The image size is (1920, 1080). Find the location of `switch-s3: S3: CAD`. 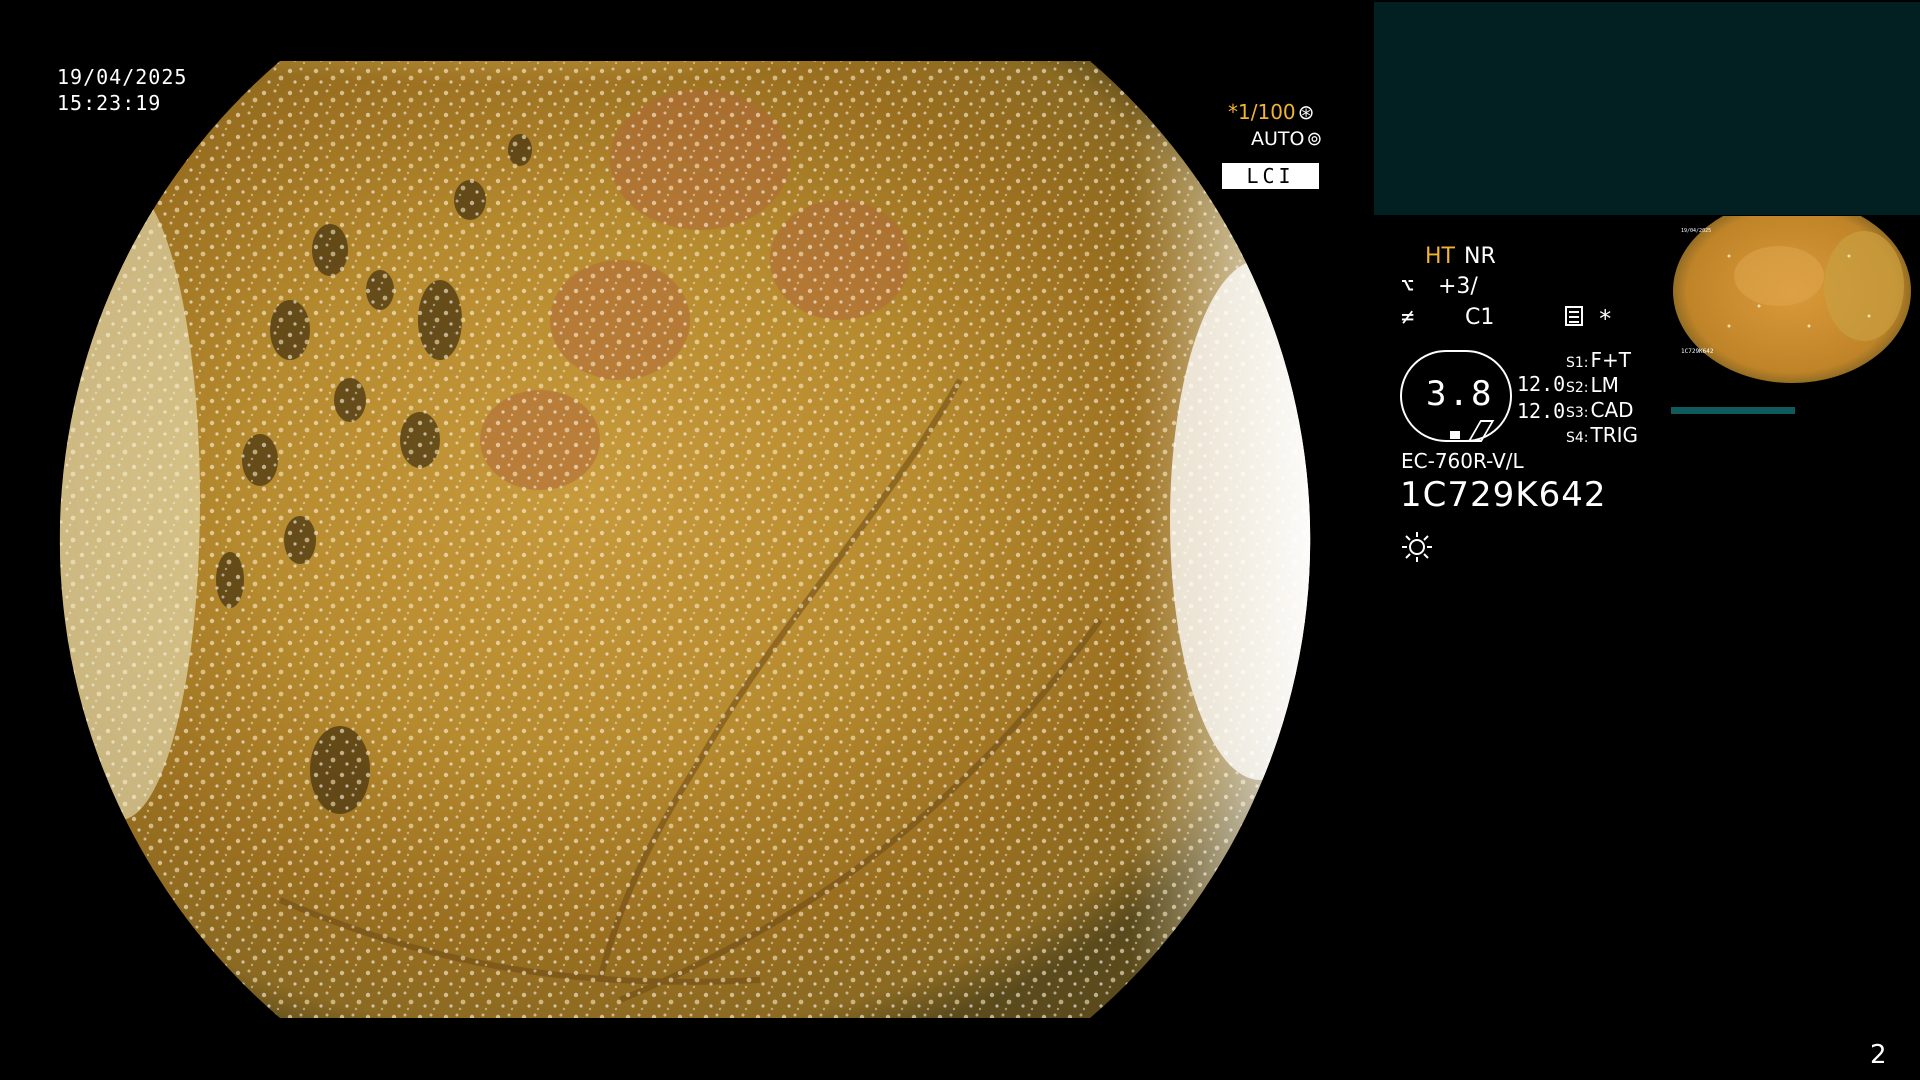

switch-s3: S3: CAD is located at coordinates (1600, 410).